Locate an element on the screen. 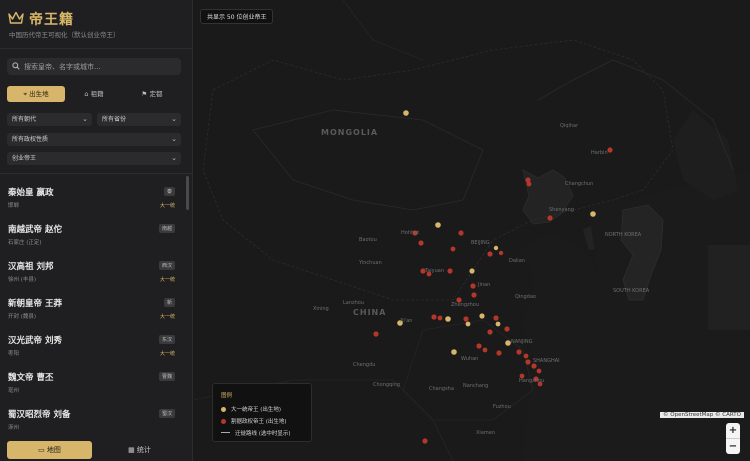  legend-item-route: 迁徙路线 (选中时显示) is located at coordinates (256, 433).